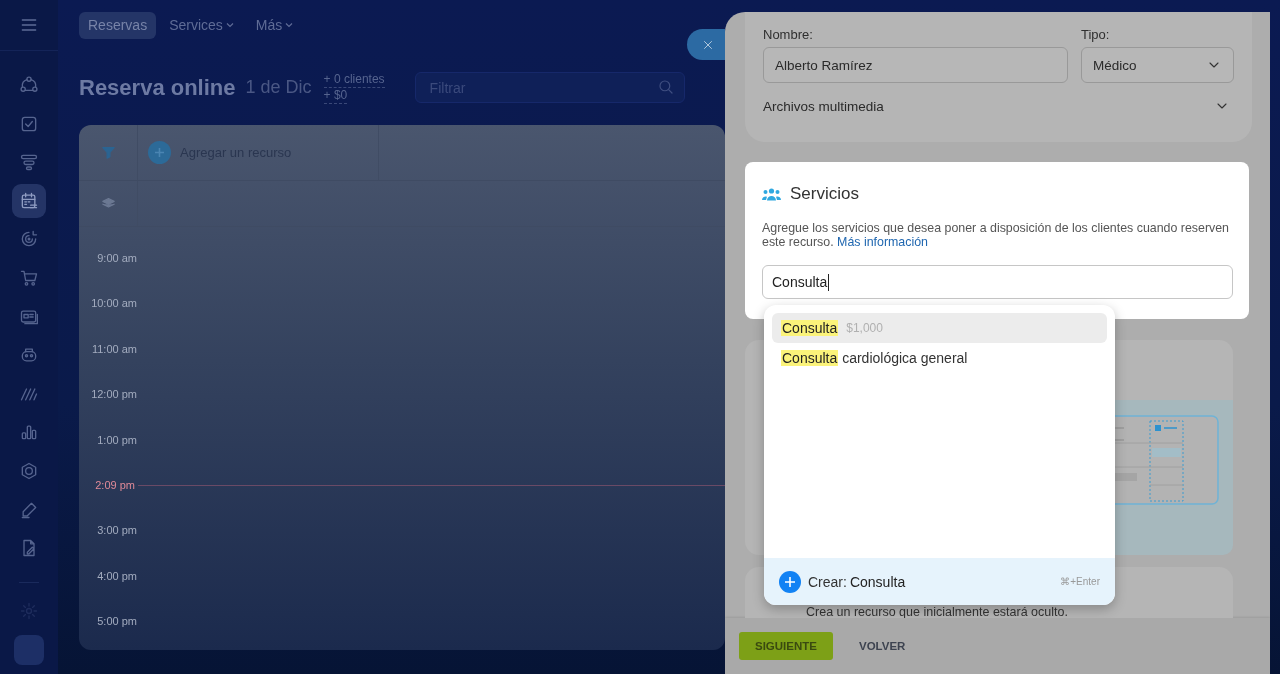  What do you see at coordinates (117, 439) in the screenshot?
I see `time-label: 1:00 pm` at bounding box center [117, 439].